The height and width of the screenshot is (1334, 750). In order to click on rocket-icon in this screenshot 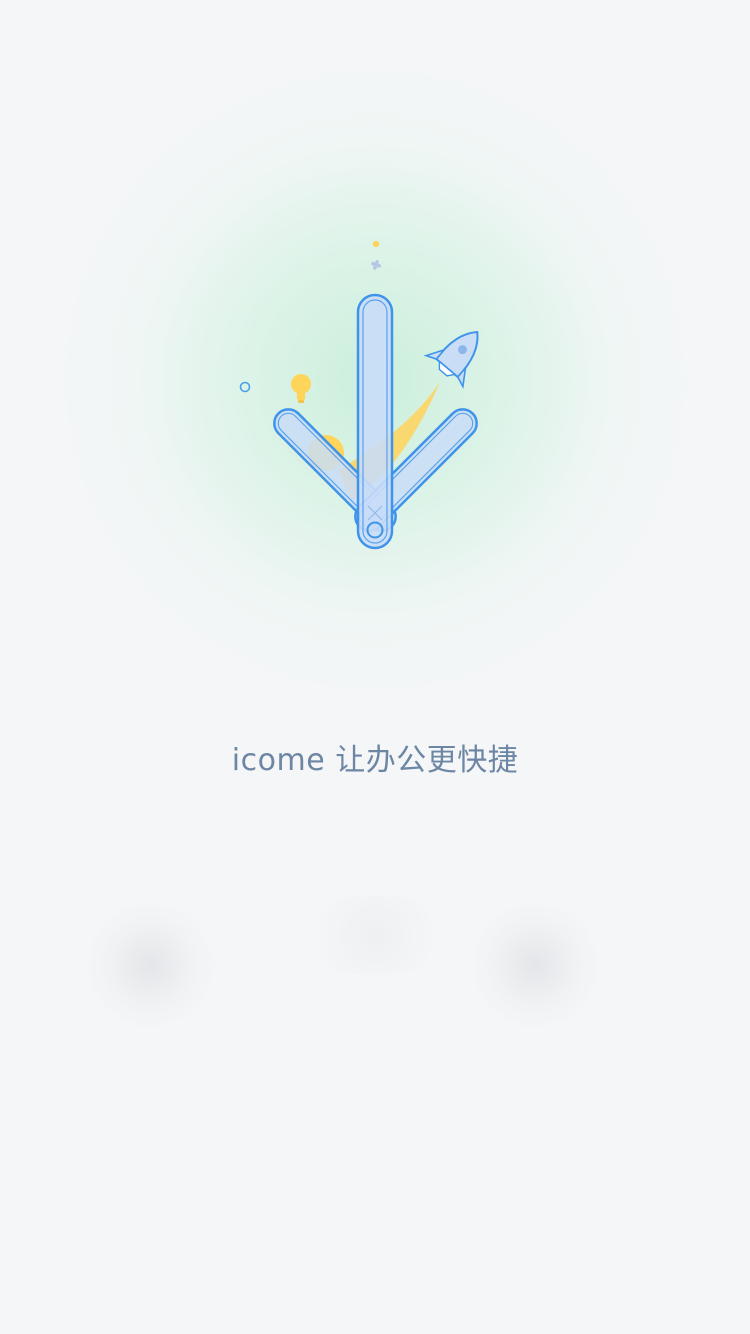, I will do `click(451, 360)`.